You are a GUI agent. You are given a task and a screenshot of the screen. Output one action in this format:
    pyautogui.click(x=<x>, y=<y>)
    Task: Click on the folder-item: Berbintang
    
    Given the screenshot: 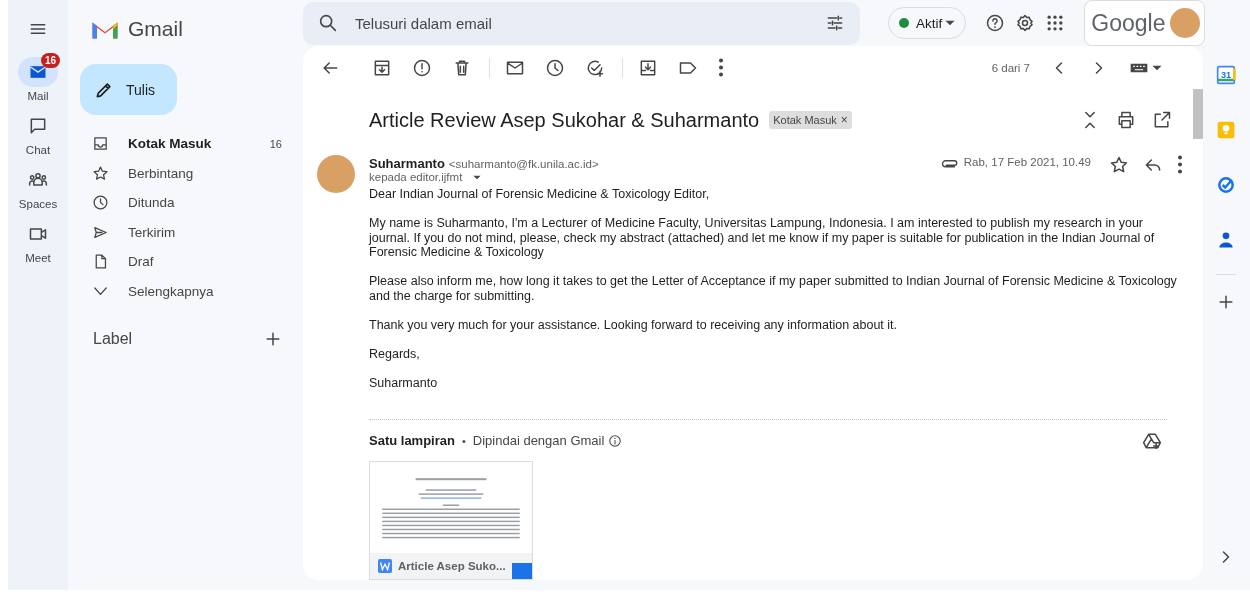 What is the action you would take?
    pyautogui.click(x=184, y=173)
    